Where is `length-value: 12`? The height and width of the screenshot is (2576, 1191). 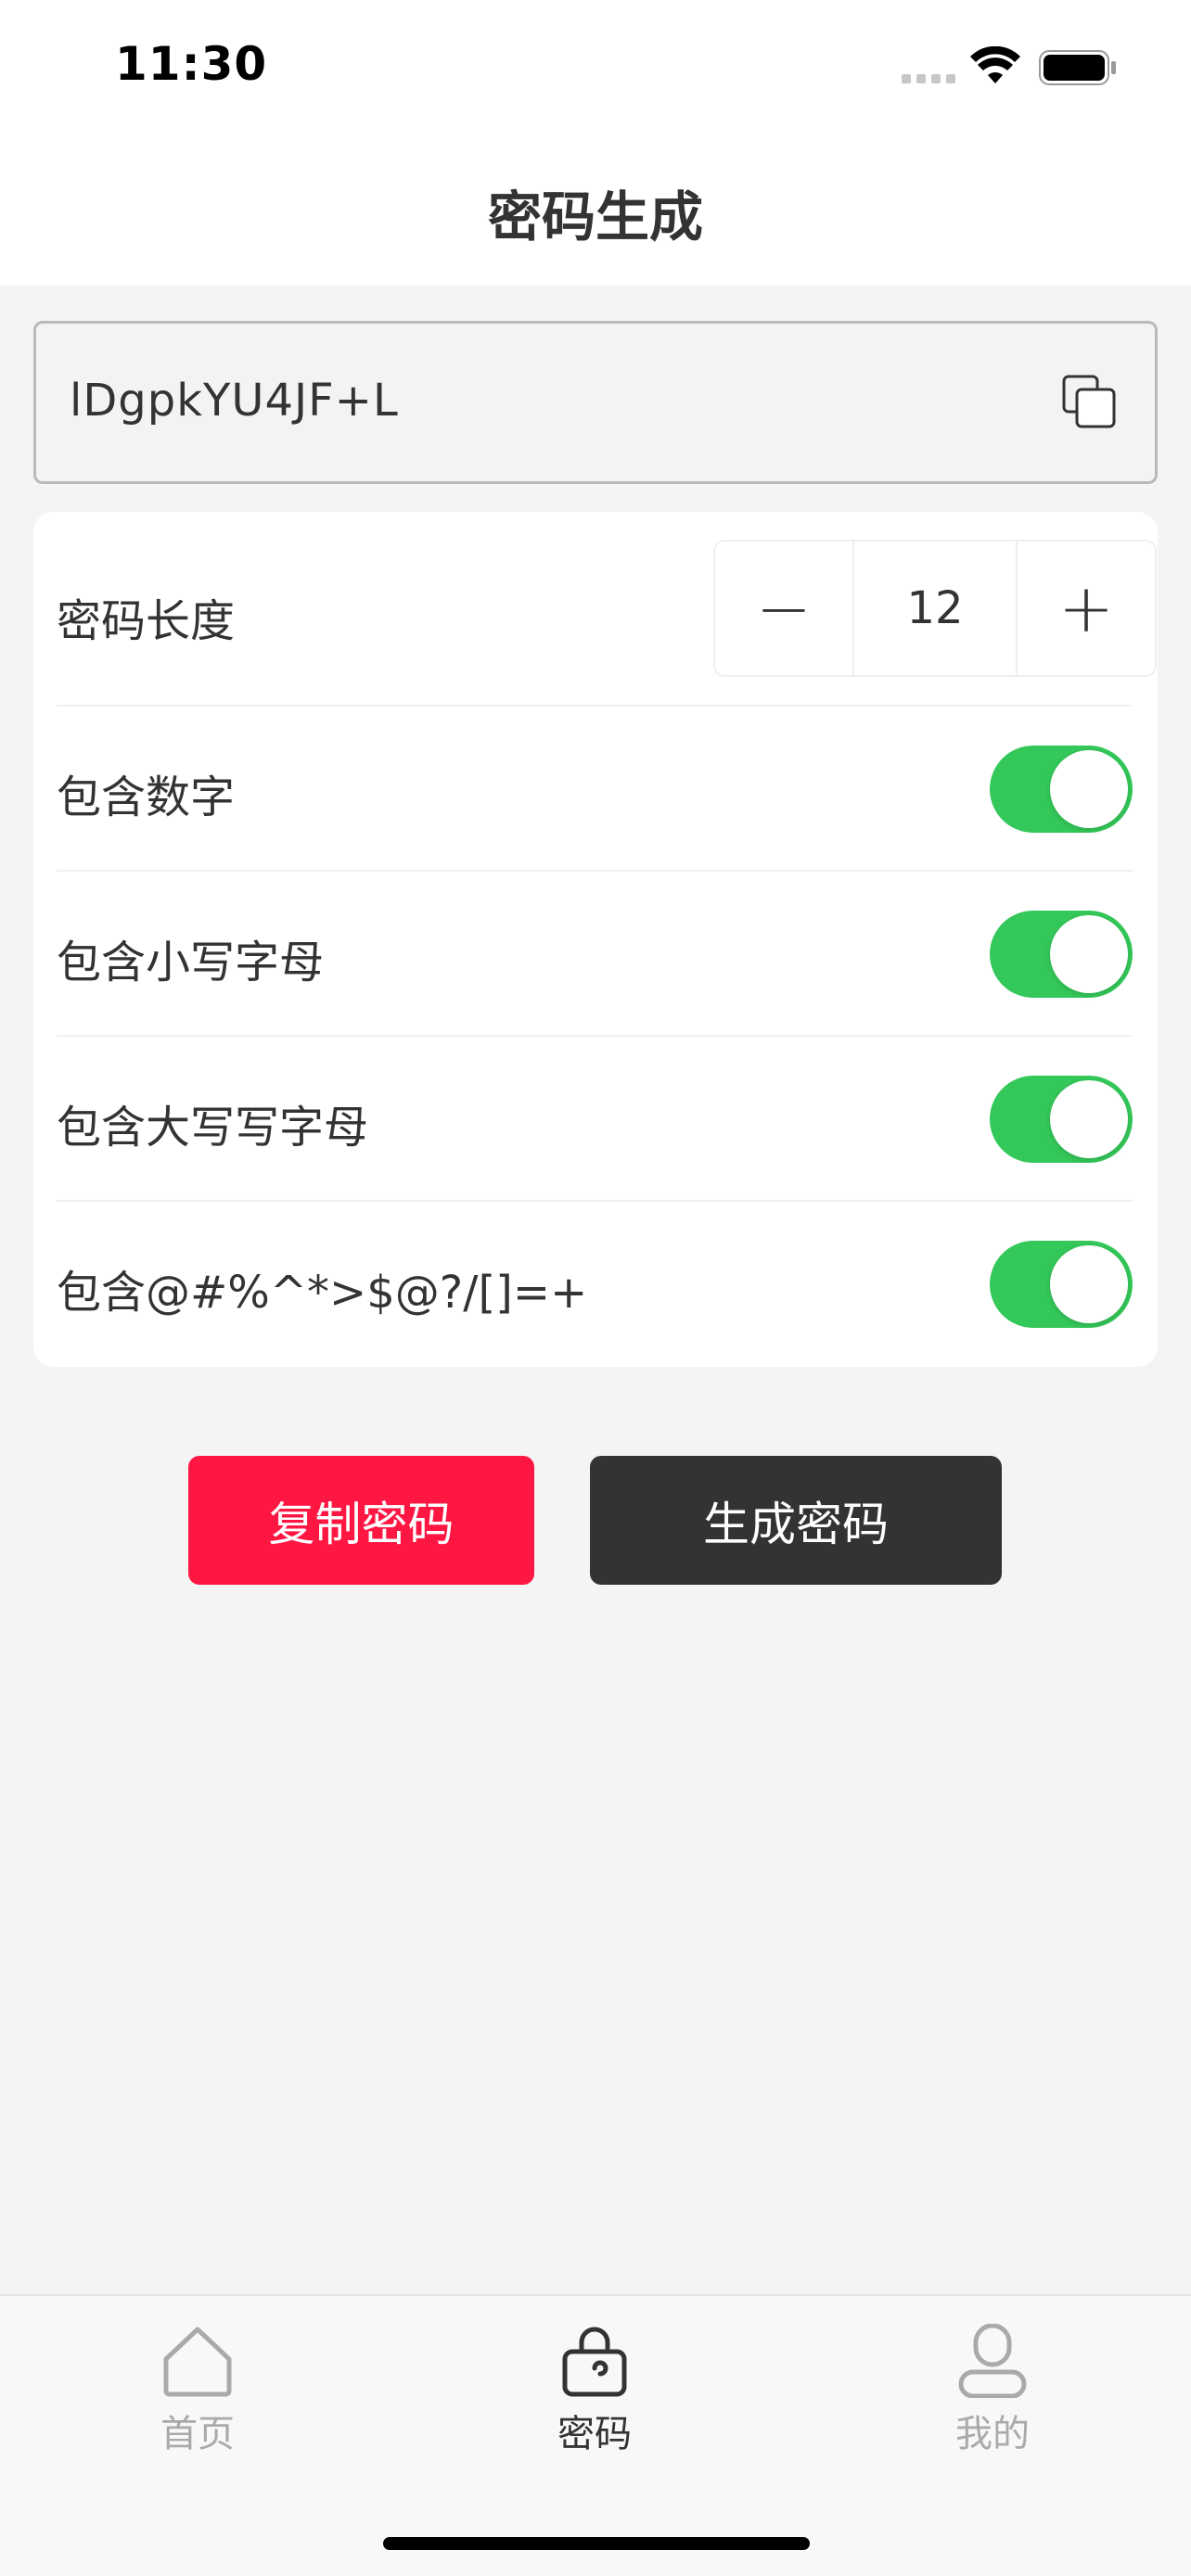 length-value: 12 is located at coordinates (935, 608).